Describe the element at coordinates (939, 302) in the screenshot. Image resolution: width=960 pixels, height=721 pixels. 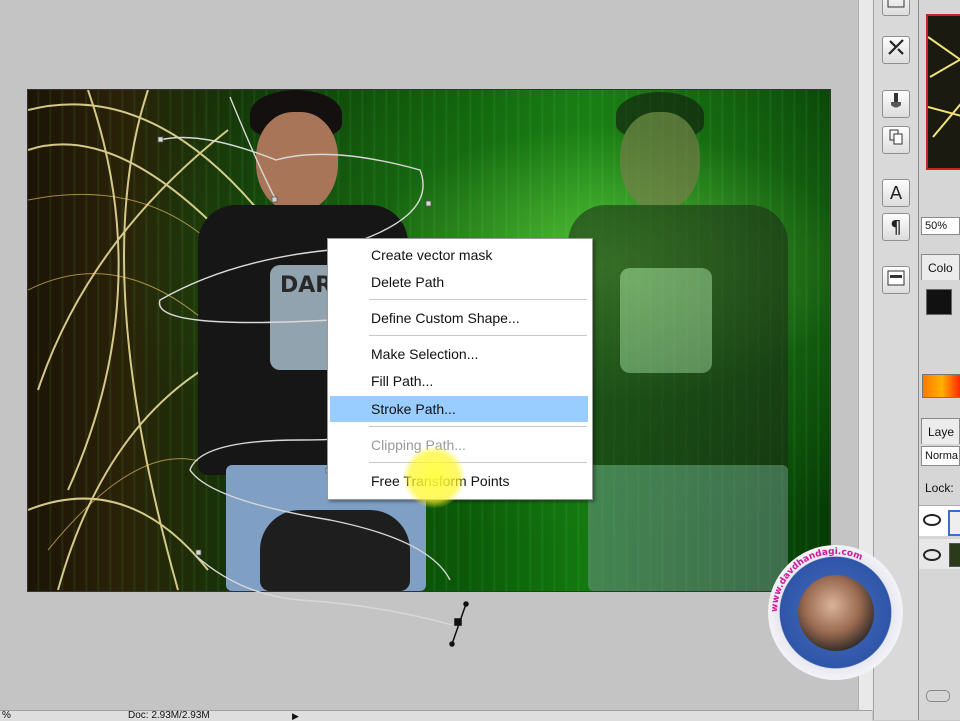
I see `foreground-color-swatch` at that location.